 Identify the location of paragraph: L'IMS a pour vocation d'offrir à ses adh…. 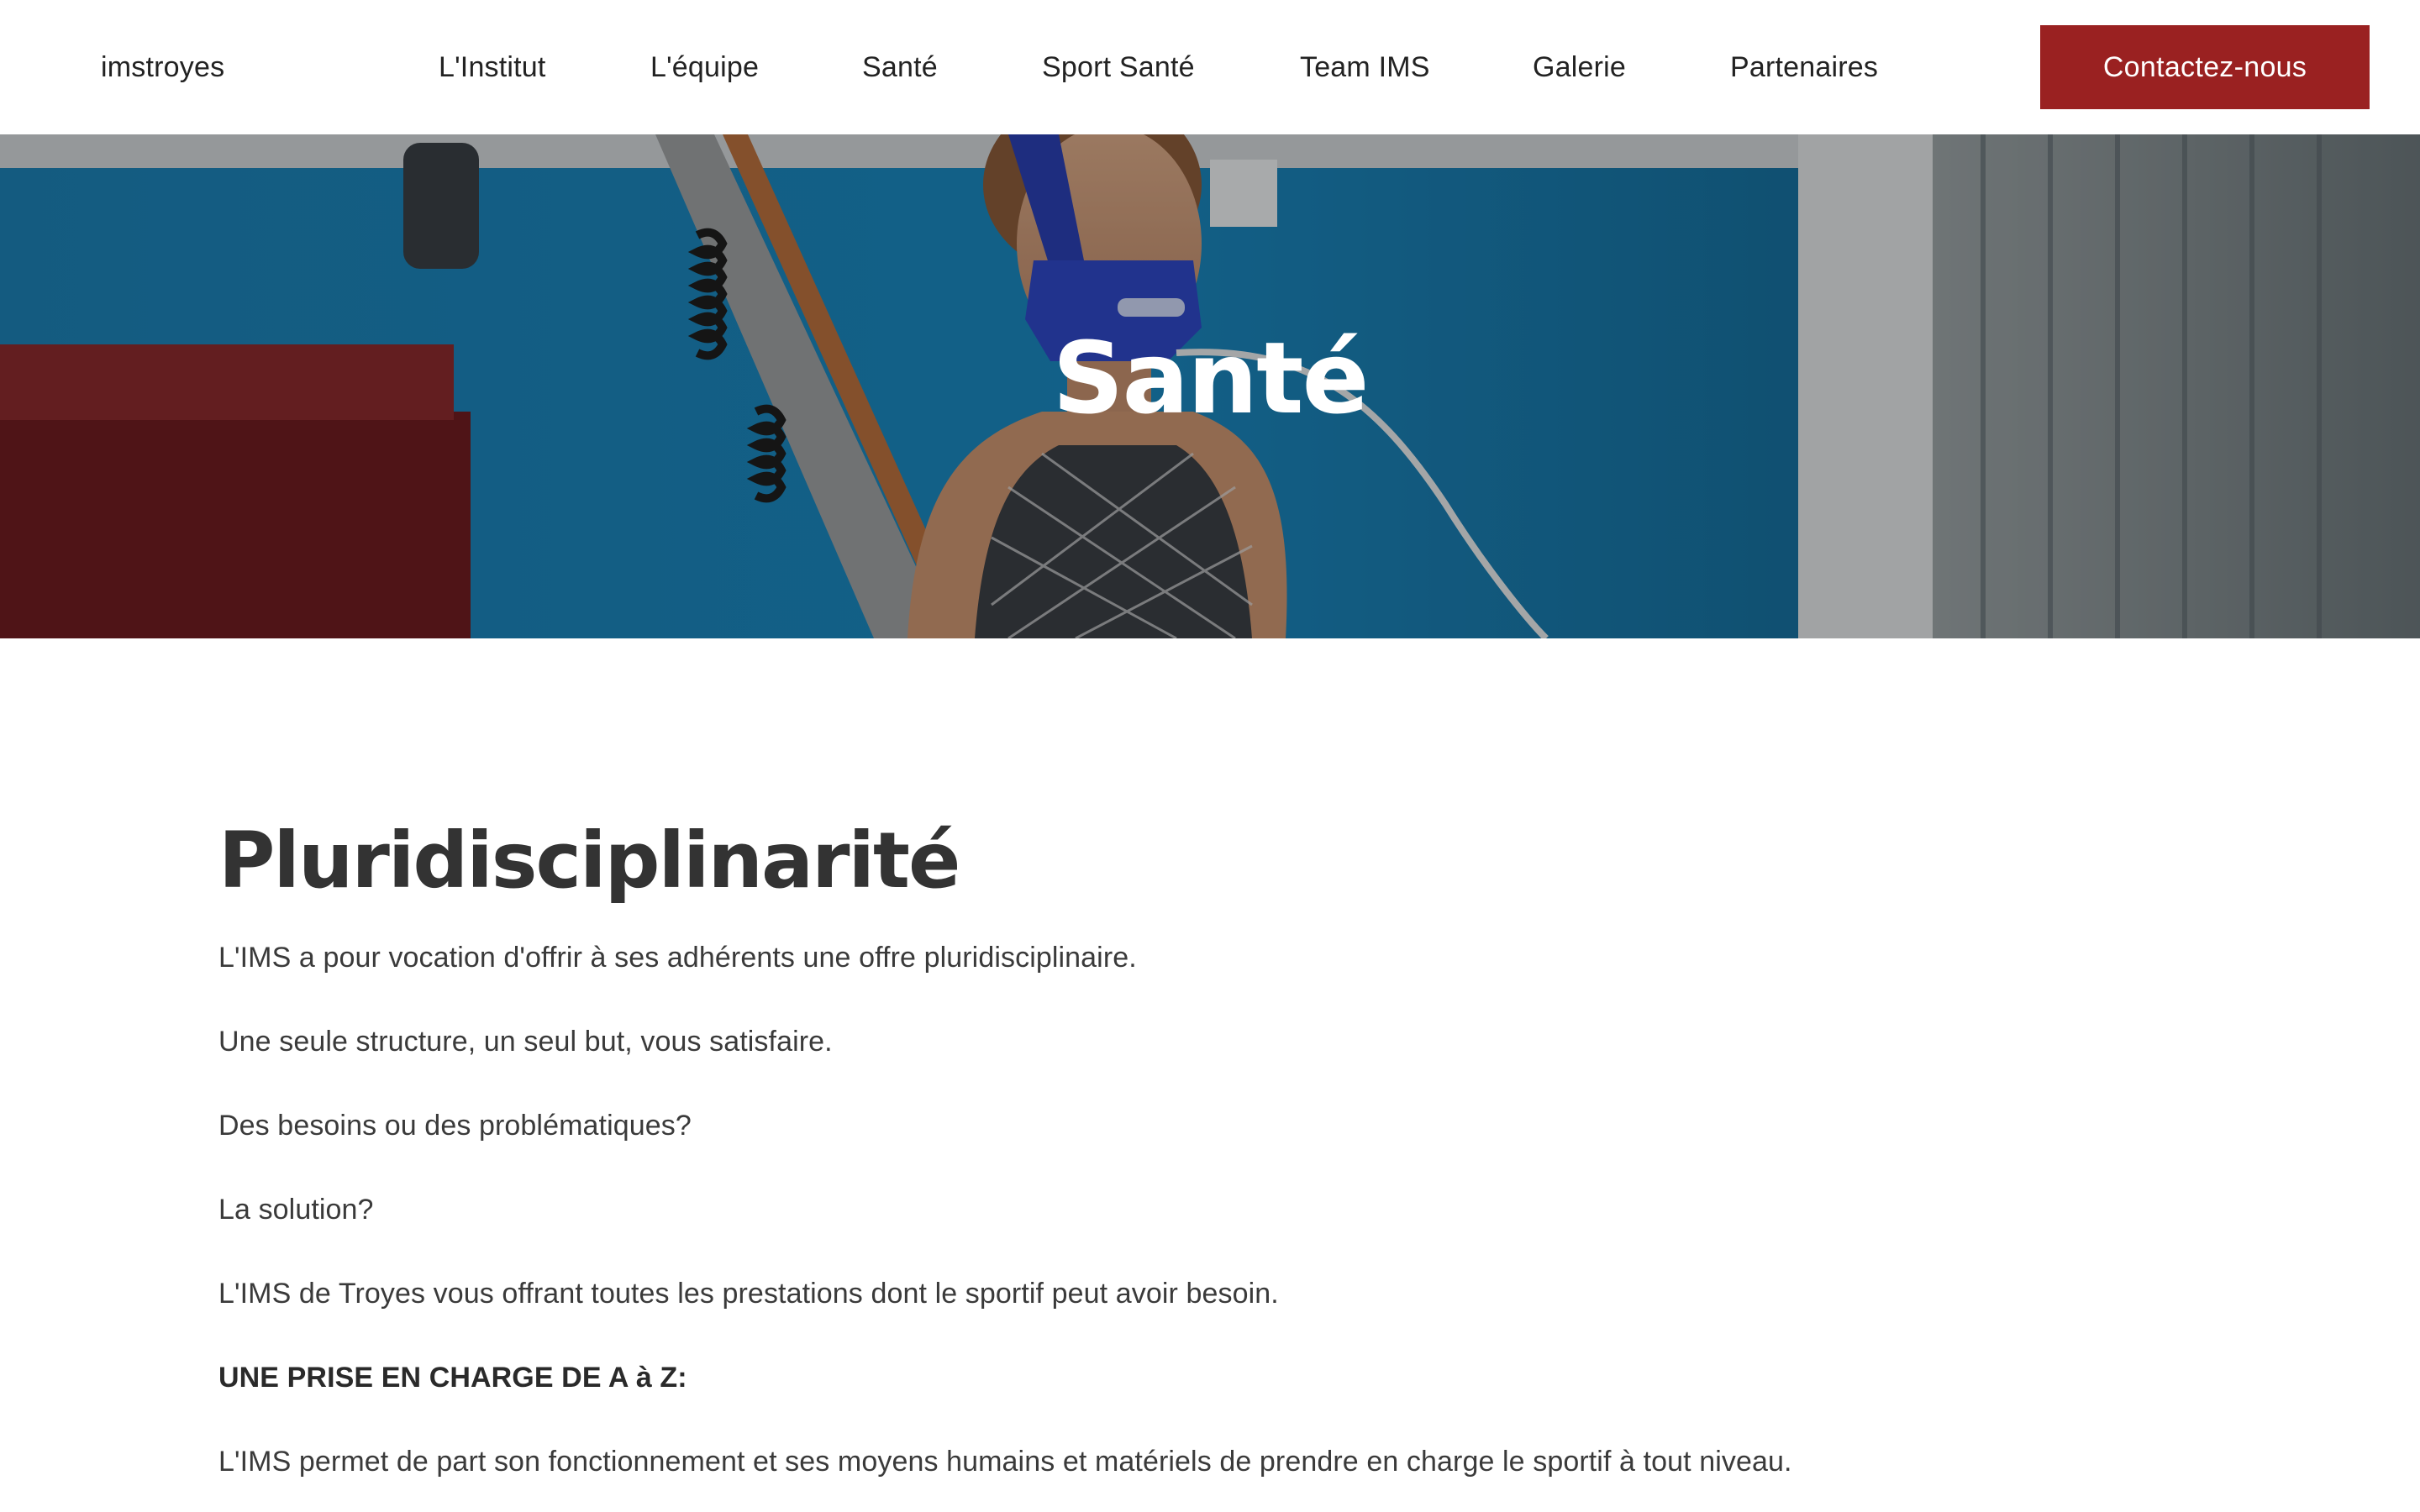
(677, 958).